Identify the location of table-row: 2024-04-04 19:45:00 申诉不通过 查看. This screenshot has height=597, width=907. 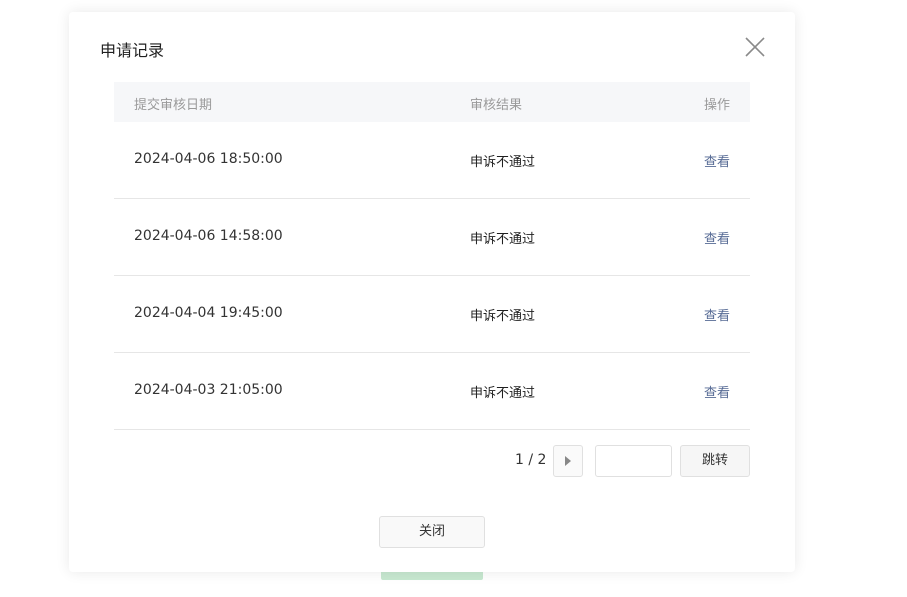
(432, 314).